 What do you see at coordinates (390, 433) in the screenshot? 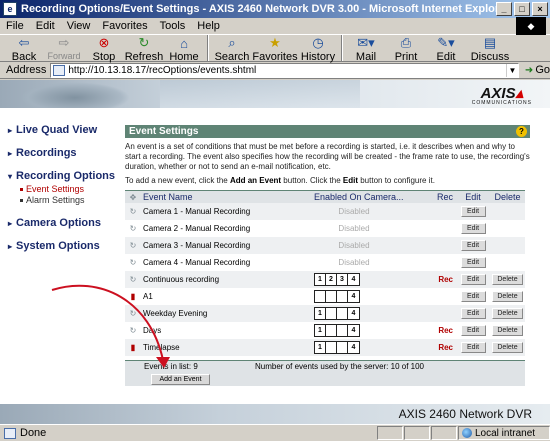
I see `status-cell` at bounding box center [390, 433].